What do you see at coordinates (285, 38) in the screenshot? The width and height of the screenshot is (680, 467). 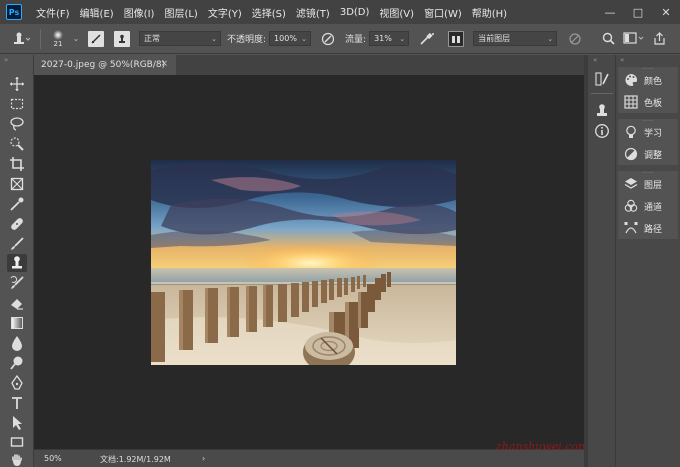 I see `opacity-value: 100%` at bounding box center [285, 38].